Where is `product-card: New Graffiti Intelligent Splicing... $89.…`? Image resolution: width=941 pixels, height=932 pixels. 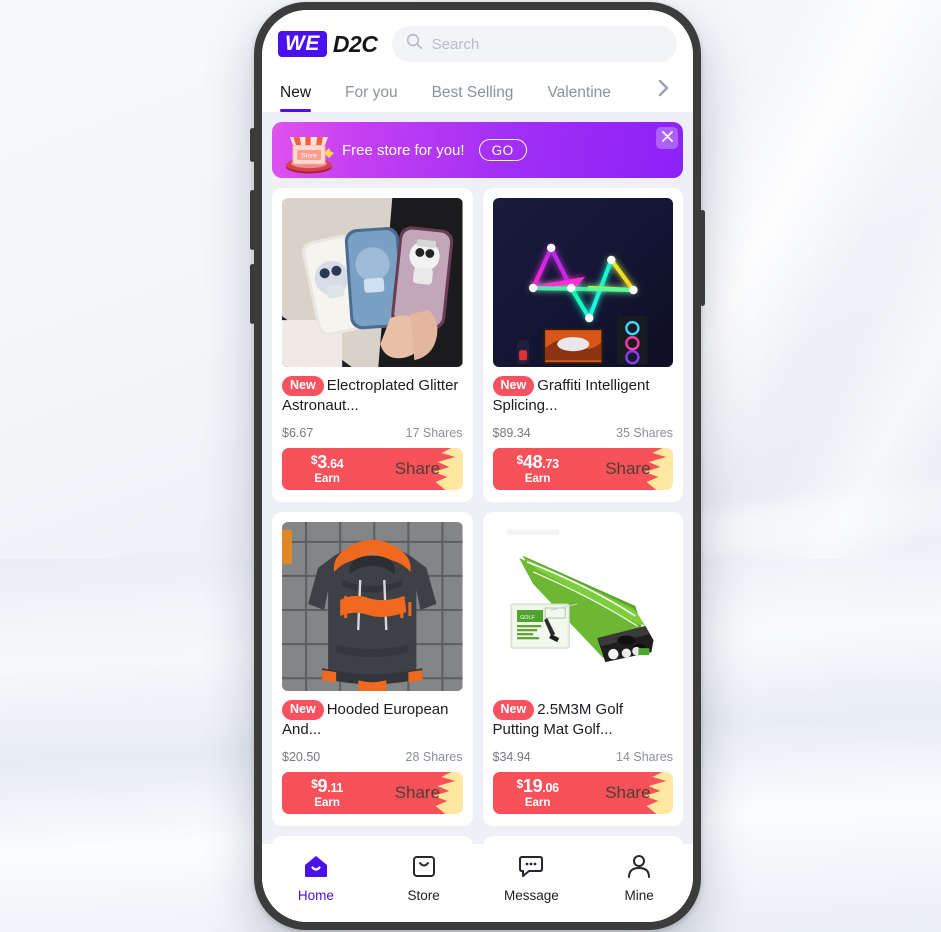
product-card: New Graffiti Intelligent Splicing... $89.… is located at coordinates (582, 345).